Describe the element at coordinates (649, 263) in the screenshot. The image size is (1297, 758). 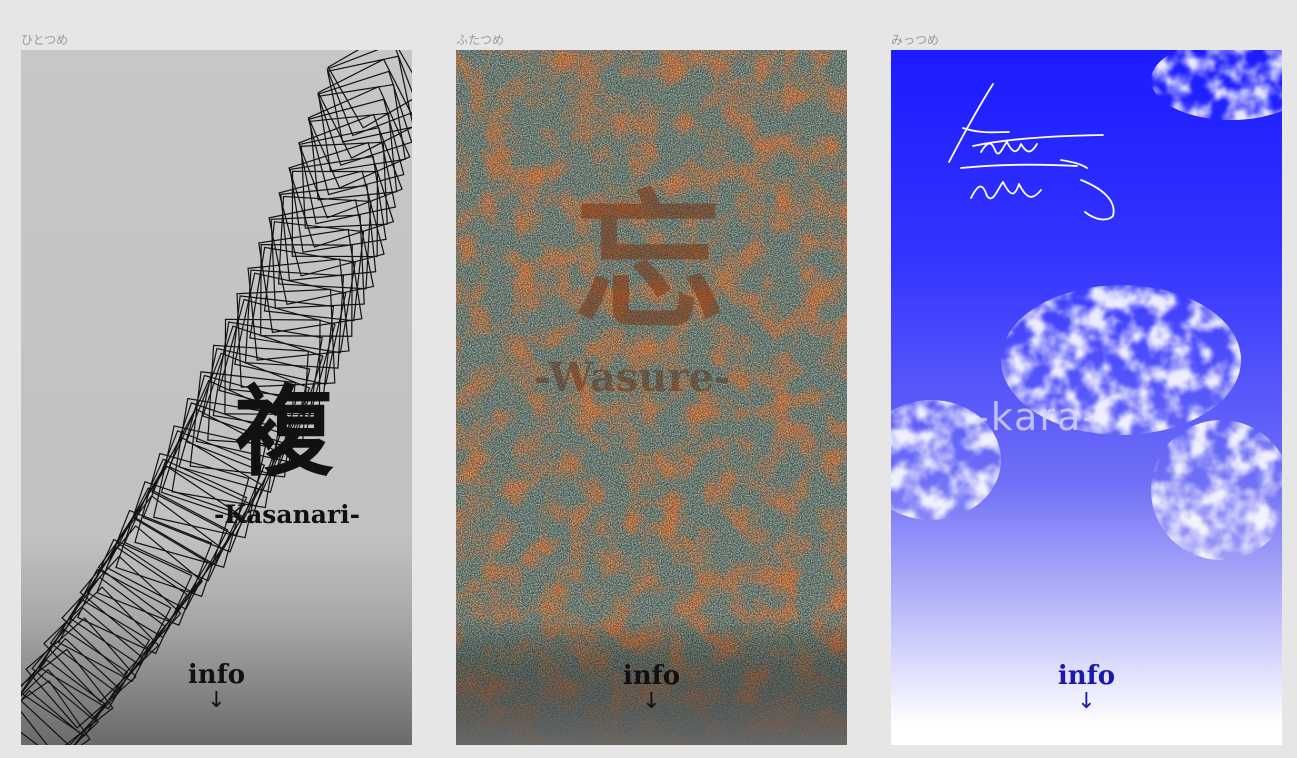
I see `kanji-title: 忘` at that location.